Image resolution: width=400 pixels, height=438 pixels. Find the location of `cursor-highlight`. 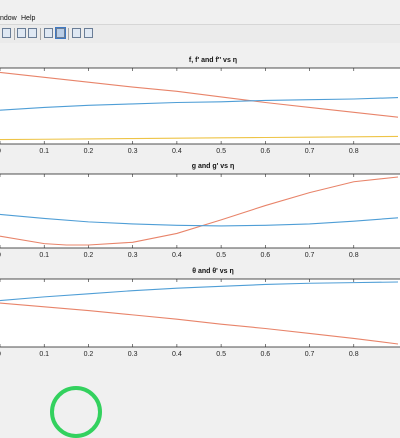

cursor-highlight is located at coordinates (76, 412).